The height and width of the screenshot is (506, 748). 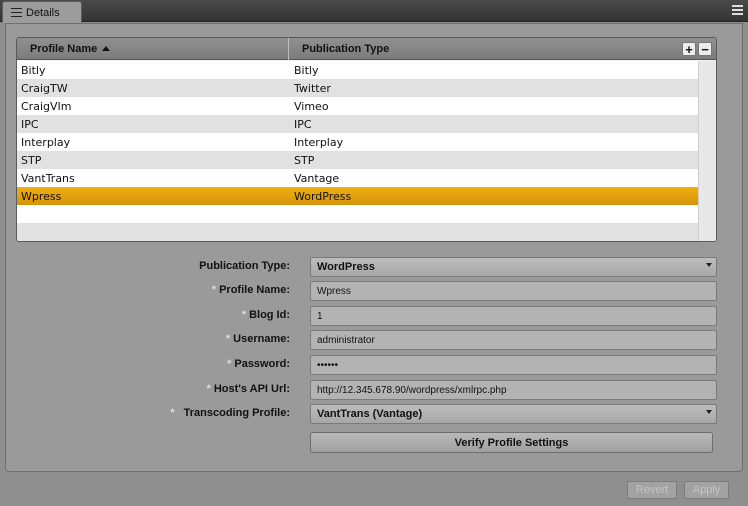 What do you see at coordinates (366, 70) in the screenshot?
I see `table-row: Bitly Bitly` at bounding box center [366, 70].